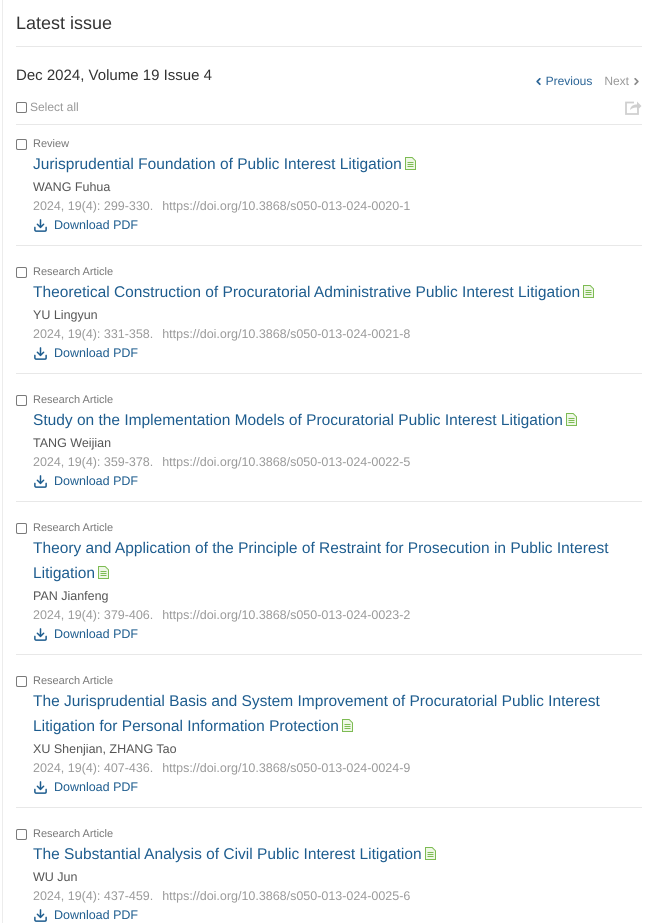 The width and height of the screenshot is (655, 923). I want to click on citation-text: 2024, 19(4): 359-378., so click(93, 462).